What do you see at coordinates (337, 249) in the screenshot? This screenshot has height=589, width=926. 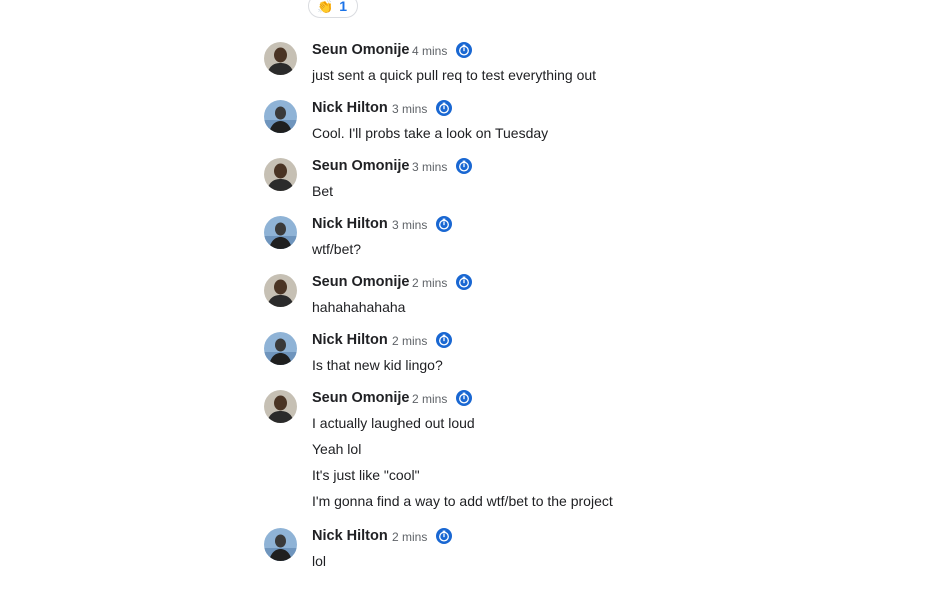 I see `message-text: wtf/bet?` at bounding box center [337, 249].